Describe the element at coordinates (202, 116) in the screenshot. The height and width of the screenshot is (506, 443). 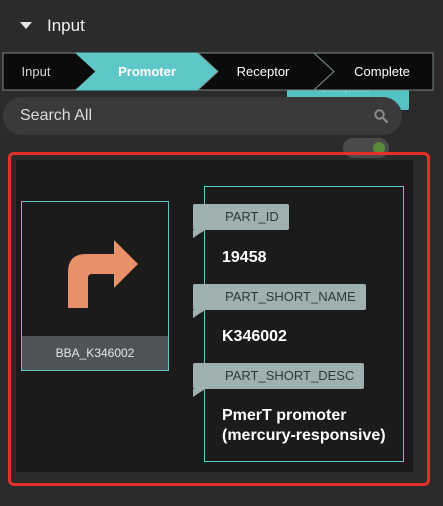
I see `search-bar: Search All` at that location.